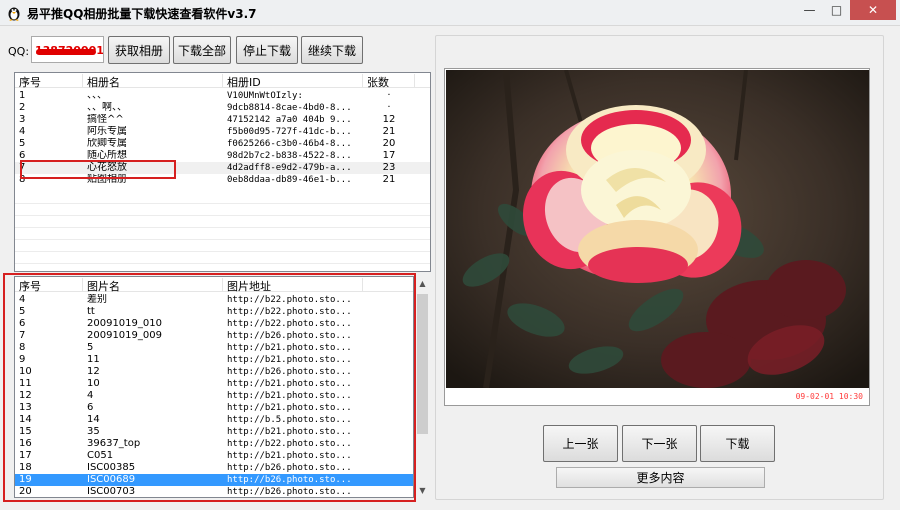  What do you see at coordinates (97, 95) in the screenshot?
I see `album-name: 、、、` at bounding box center [97, 95].